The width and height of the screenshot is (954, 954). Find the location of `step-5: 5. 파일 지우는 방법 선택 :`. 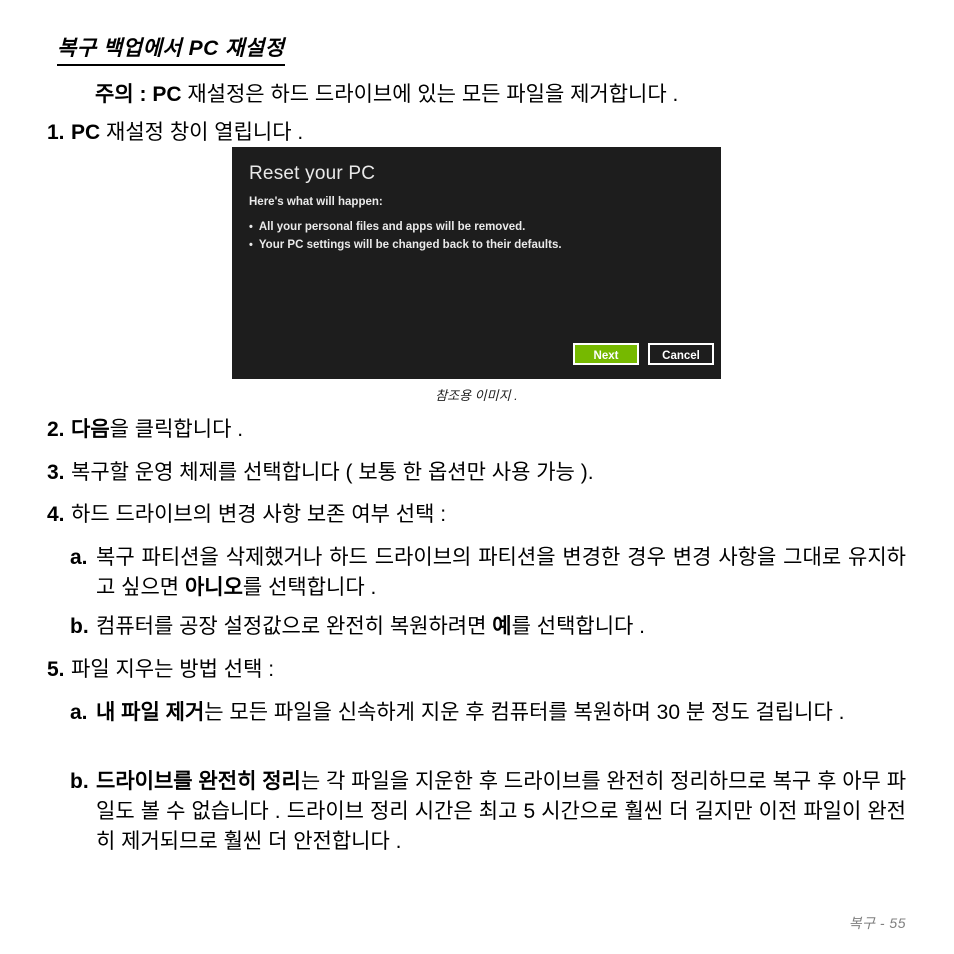

step-5: 5. 파일 지우는 방법 선택 : is located at coordinates (476, 670).